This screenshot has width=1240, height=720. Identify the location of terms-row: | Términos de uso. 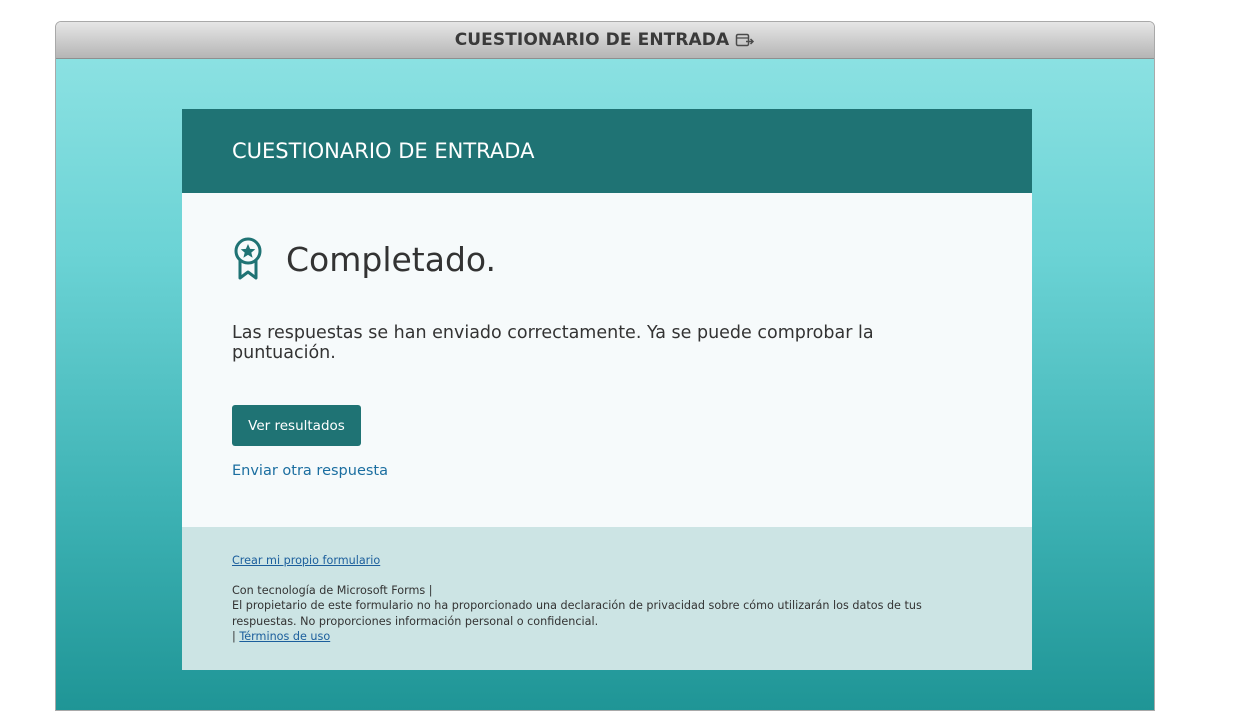
(607, 637).